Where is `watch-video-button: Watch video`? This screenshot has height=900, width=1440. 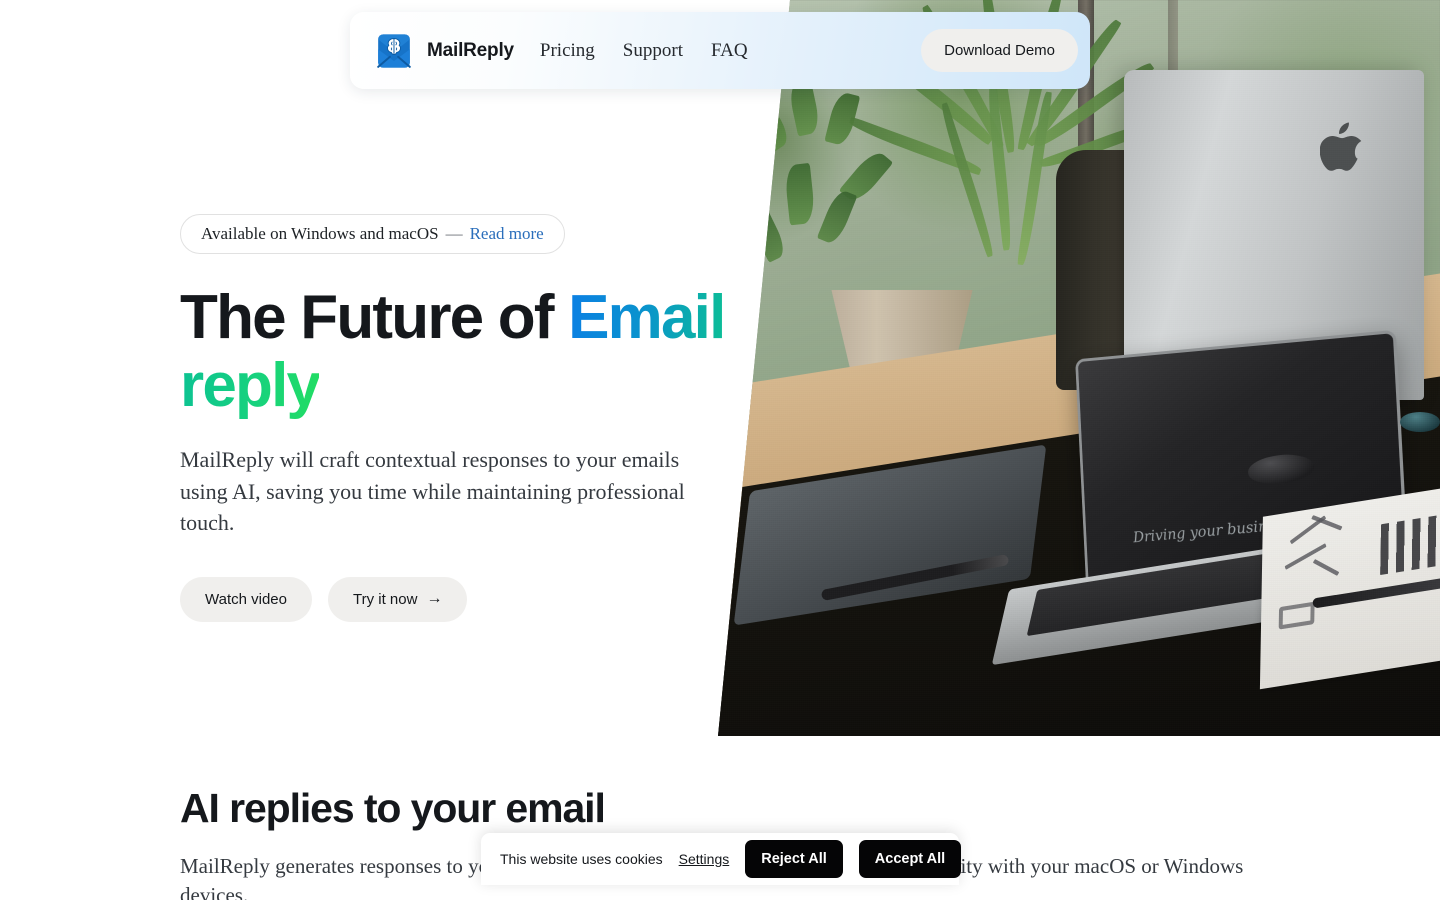 watch-video-button: Watch video is located at coordinates (246, 599).